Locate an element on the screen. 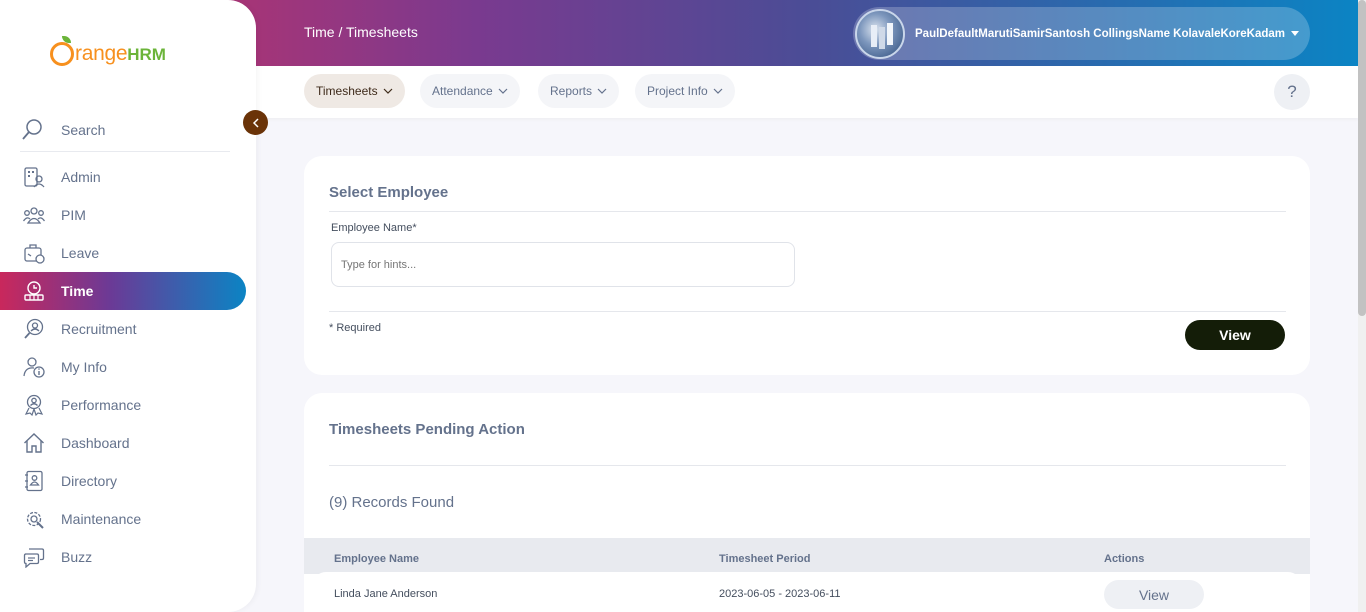 This screenshot has height=612, width=1366. sidebar-item-label: Dashboard is located at coordinates (95, 443).